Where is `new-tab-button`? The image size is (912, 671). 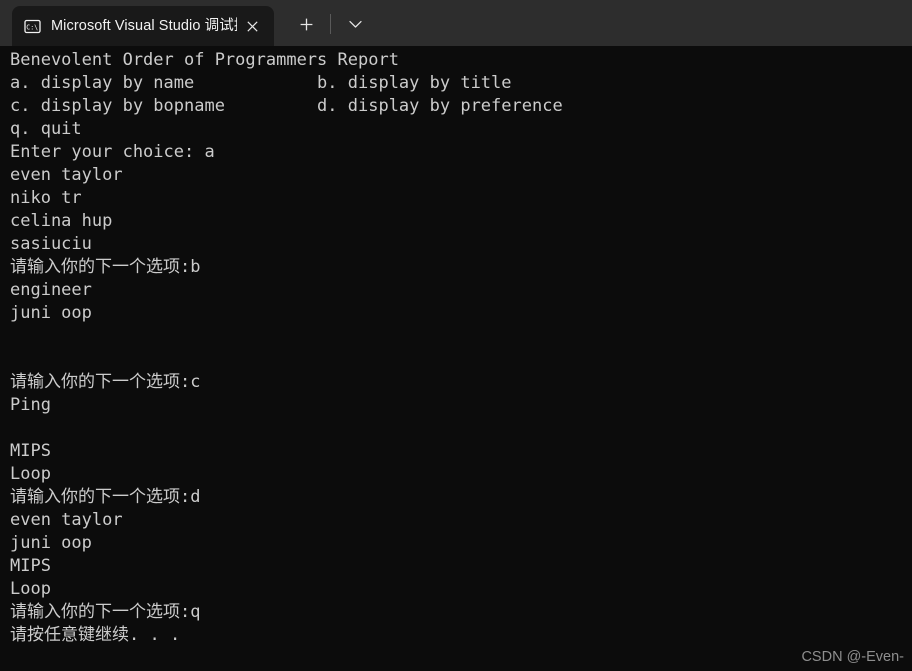 new-tab-button is located at coordinates (306, 24).